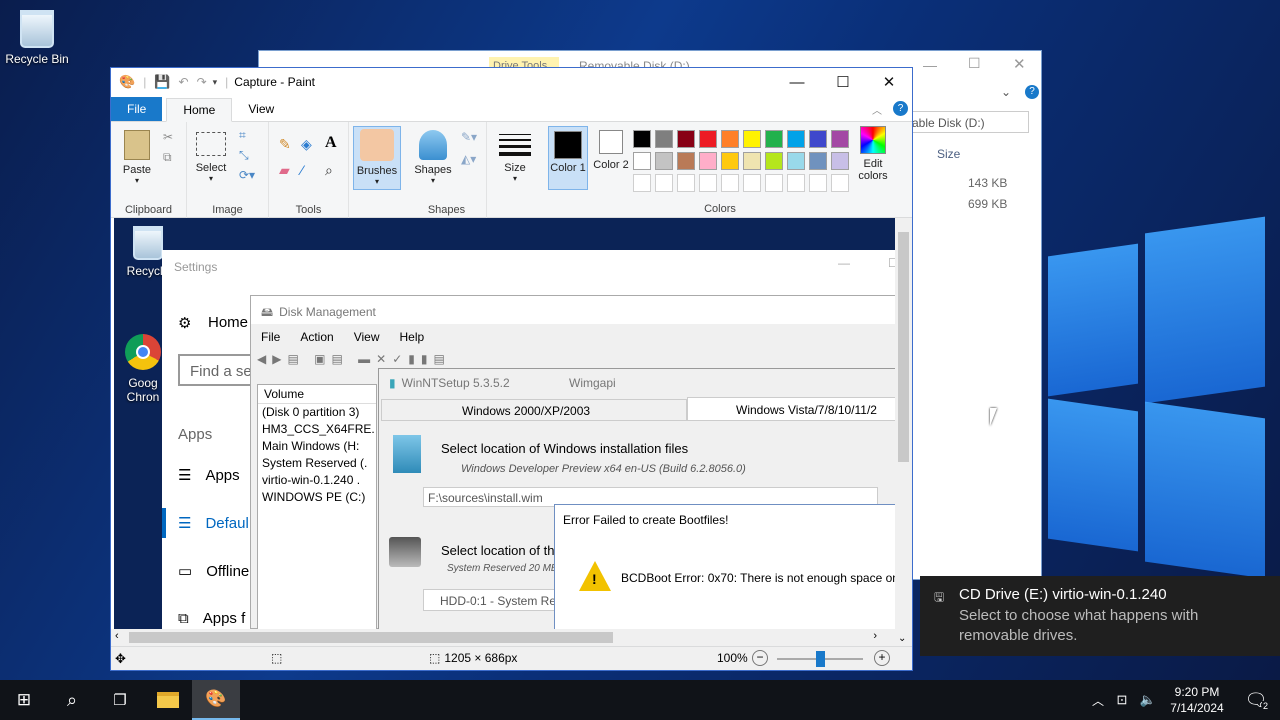 The image size is (1280, 720). What do you see at coordinates (377, 158) in the screenshot?
I see `brushes-button: Brushes ▾` at bounding box center [377, 158].